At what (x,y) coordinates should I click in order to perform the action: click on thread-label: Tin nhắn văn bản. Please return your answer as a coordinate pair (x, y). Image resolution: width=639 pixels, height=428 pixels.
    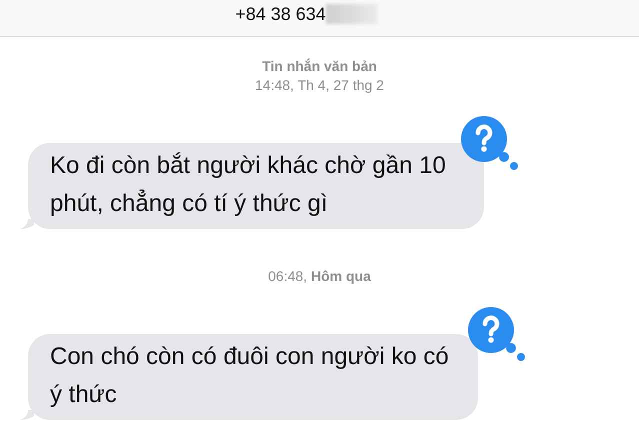
    Looking at the image, I should click on (319, 66).